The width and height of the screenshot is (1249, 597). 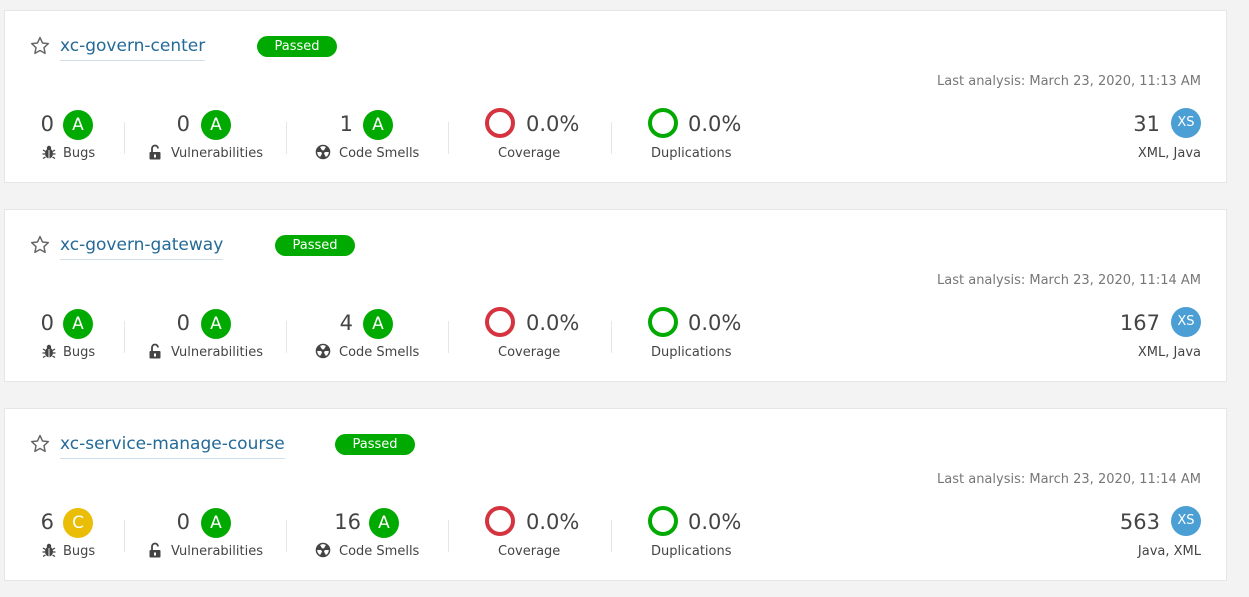 I want to click on lines-of-code: 563, so click(x=1140, y=522).